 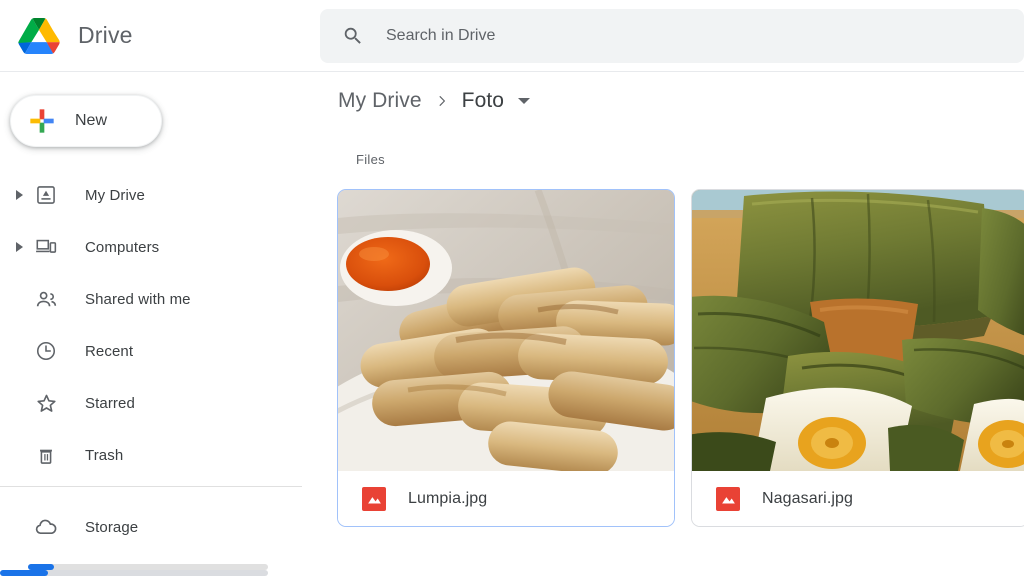 What do you see at coordinates (442, 101) in the screenshot?
I see `chevron-right-icon` at bounding box center [442, 101].